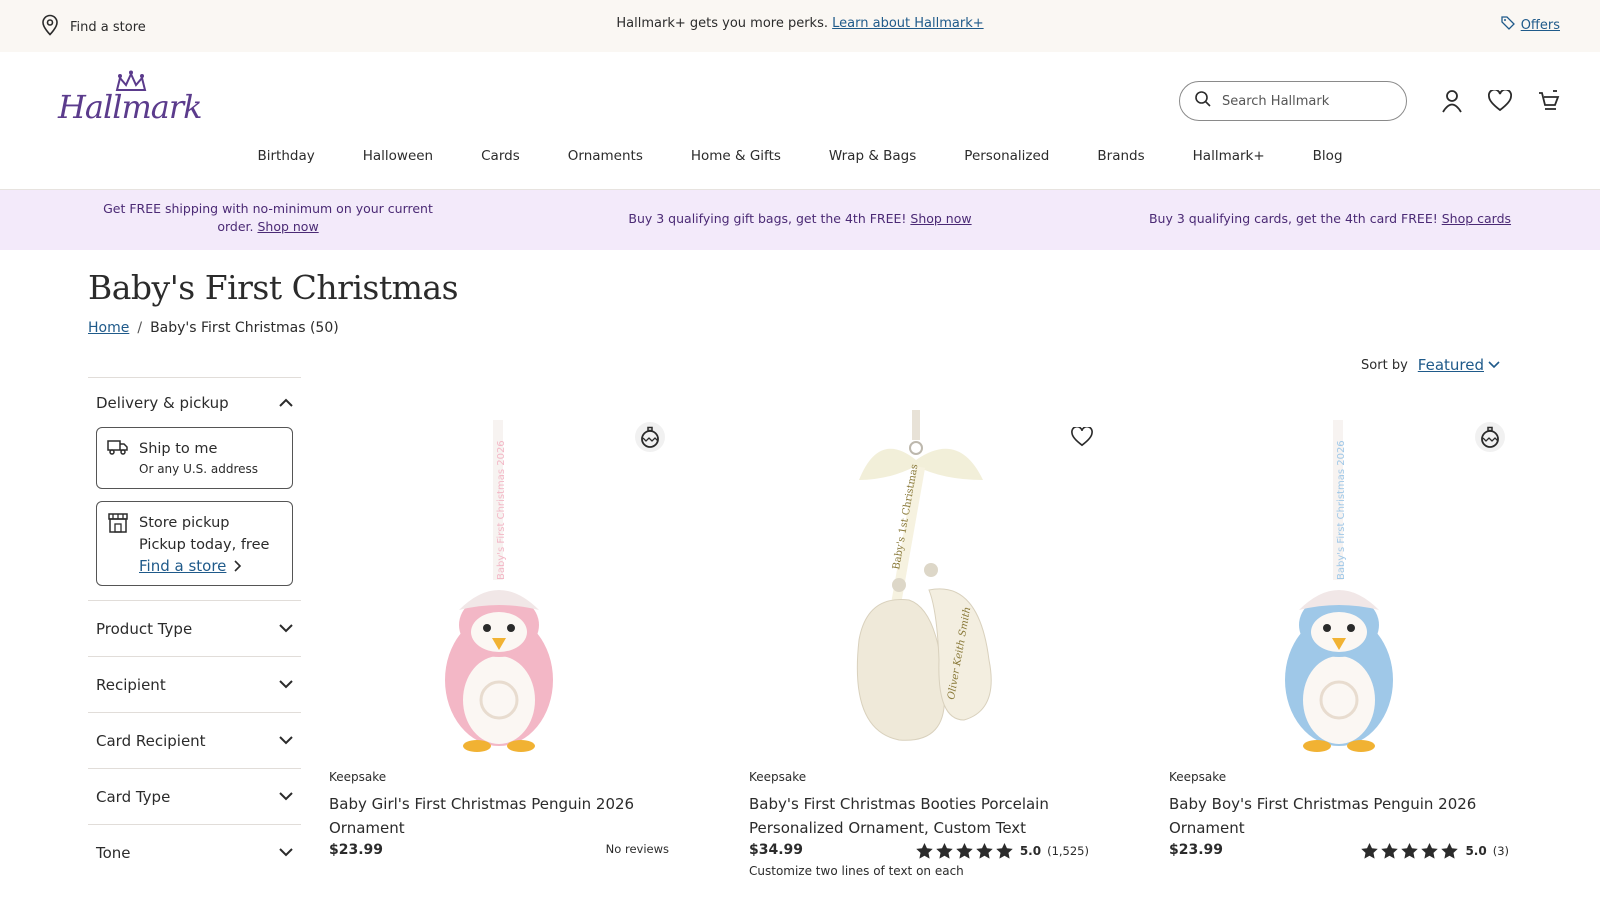 Image resolution: width=1600 pixels, height=900 pixels. What do you see at coordinates (162, 402) in the screenshot?
I see `filter-delivery-label: Delivery & pickup` at bounding box center [162, 402].